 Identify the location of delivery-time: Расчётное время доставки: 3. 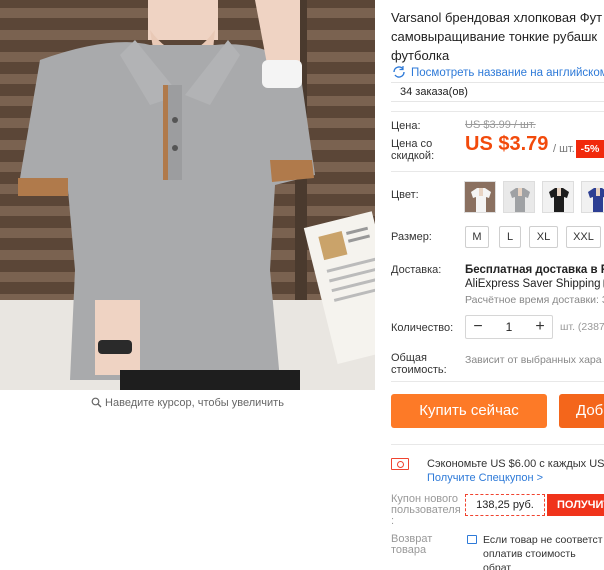
(534, 300).